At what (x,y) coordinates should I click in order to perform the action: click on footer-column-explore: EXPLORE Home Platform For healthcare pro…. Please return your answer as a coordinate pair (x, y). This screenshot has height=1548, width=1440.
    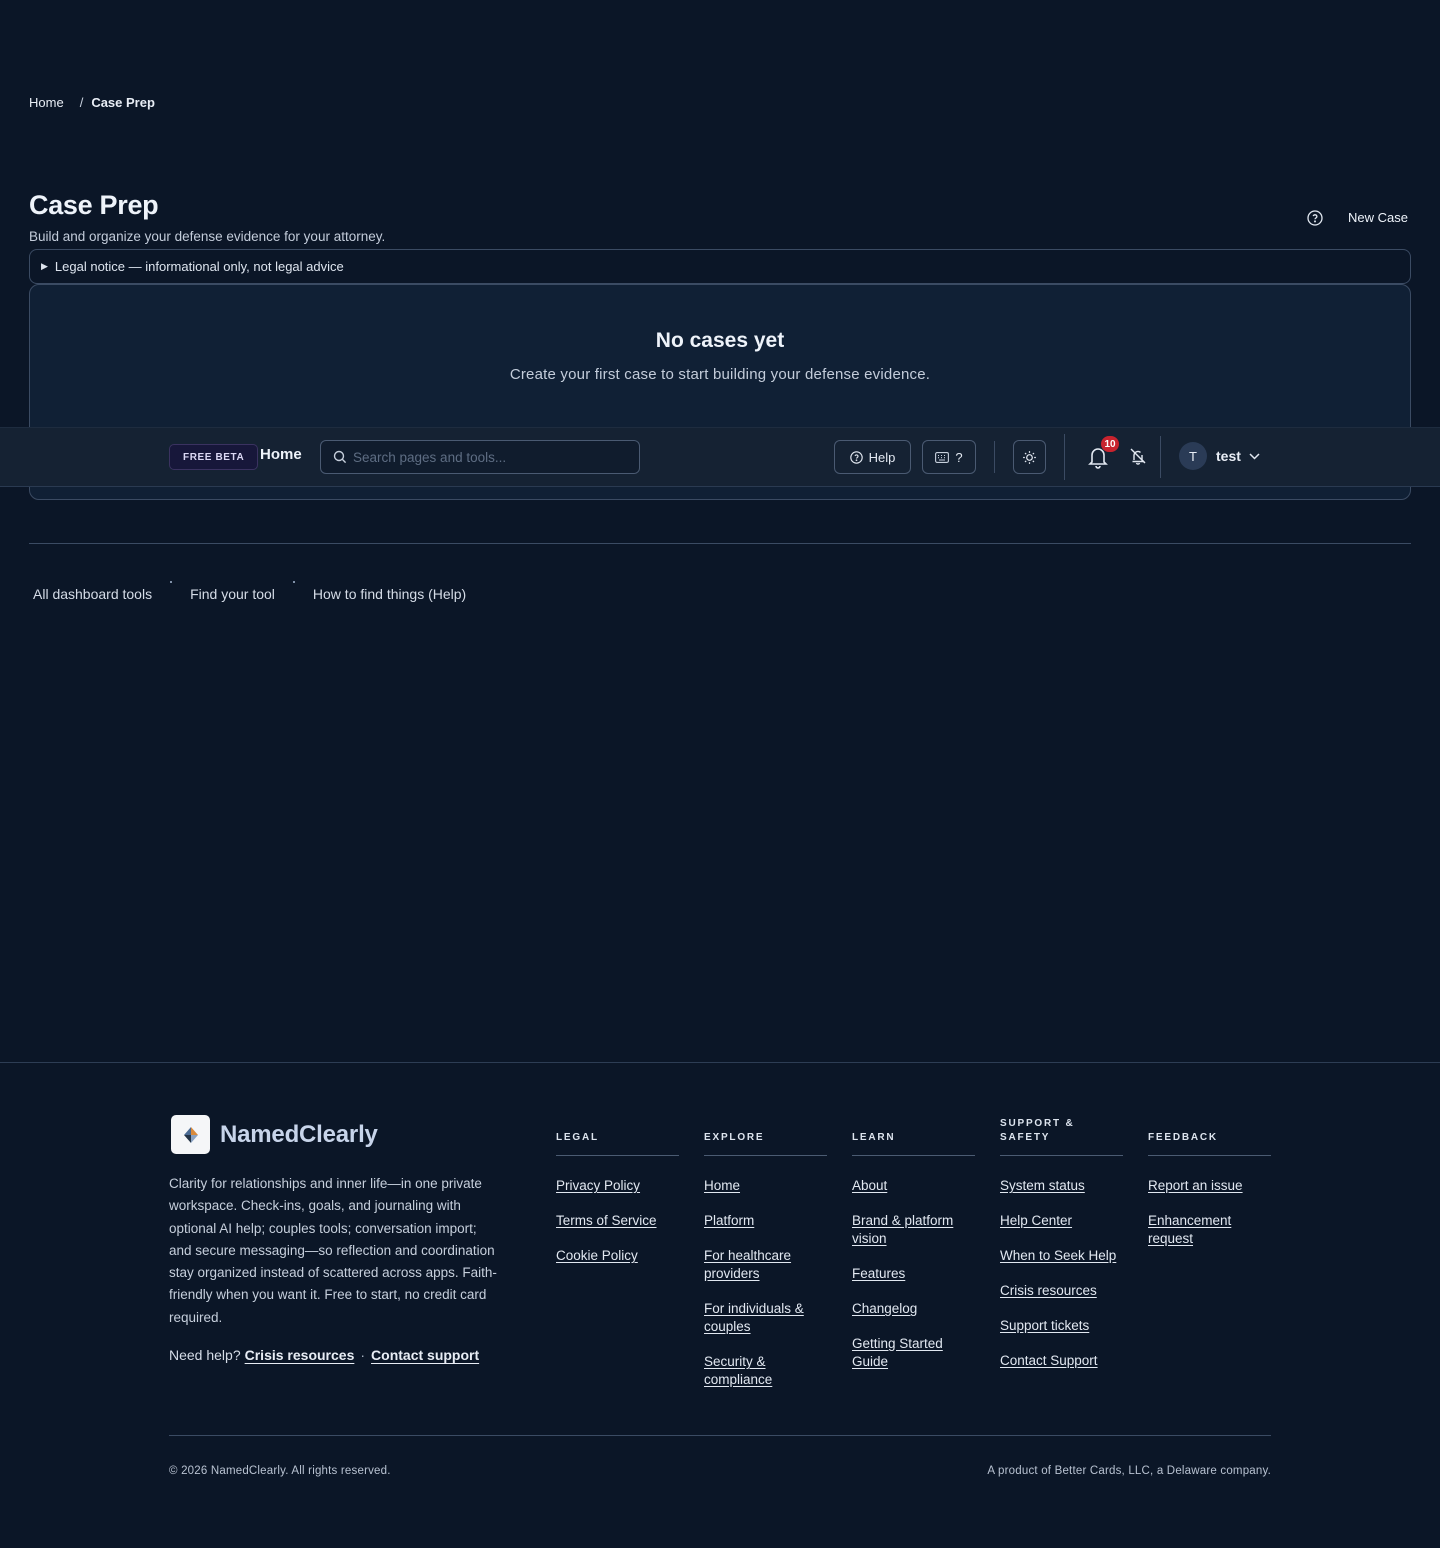
    Looking at the image, I should click on (765, 1262).